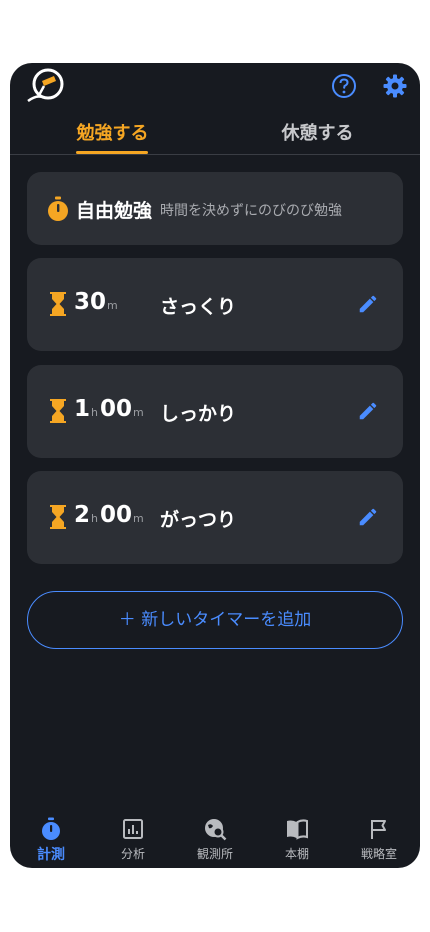 This screenshot has width=430, height=932. Describe the element at coordinates (378, 829) in the screenshot. I see `flag-icon` at that location.